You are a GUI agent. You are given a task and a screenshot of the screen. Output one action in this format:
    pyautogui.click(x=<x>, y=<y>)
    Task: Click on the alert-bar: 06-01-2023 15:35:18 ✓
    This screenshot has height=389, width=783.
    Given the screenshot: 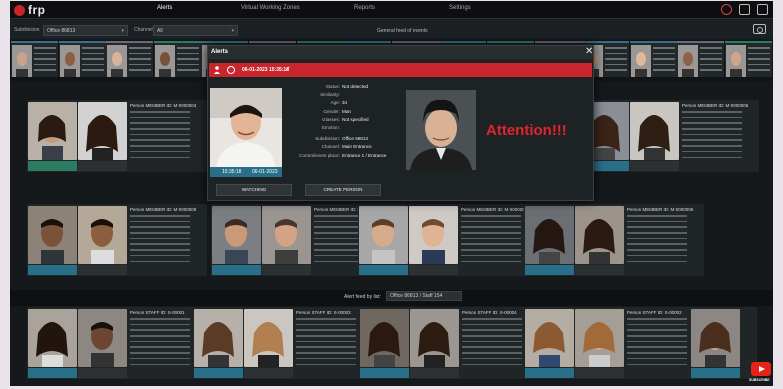 What is the action you would take?
    pyautogui.click(x=400, y=70)
    